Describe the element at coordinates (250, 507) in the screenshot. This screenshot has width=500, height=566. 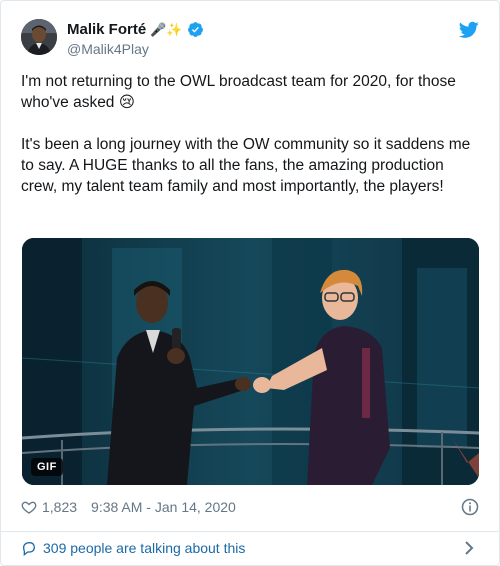
I see `tweet-metadata: 1,823 9:38 AM - Jan 14, 2020` at that location.